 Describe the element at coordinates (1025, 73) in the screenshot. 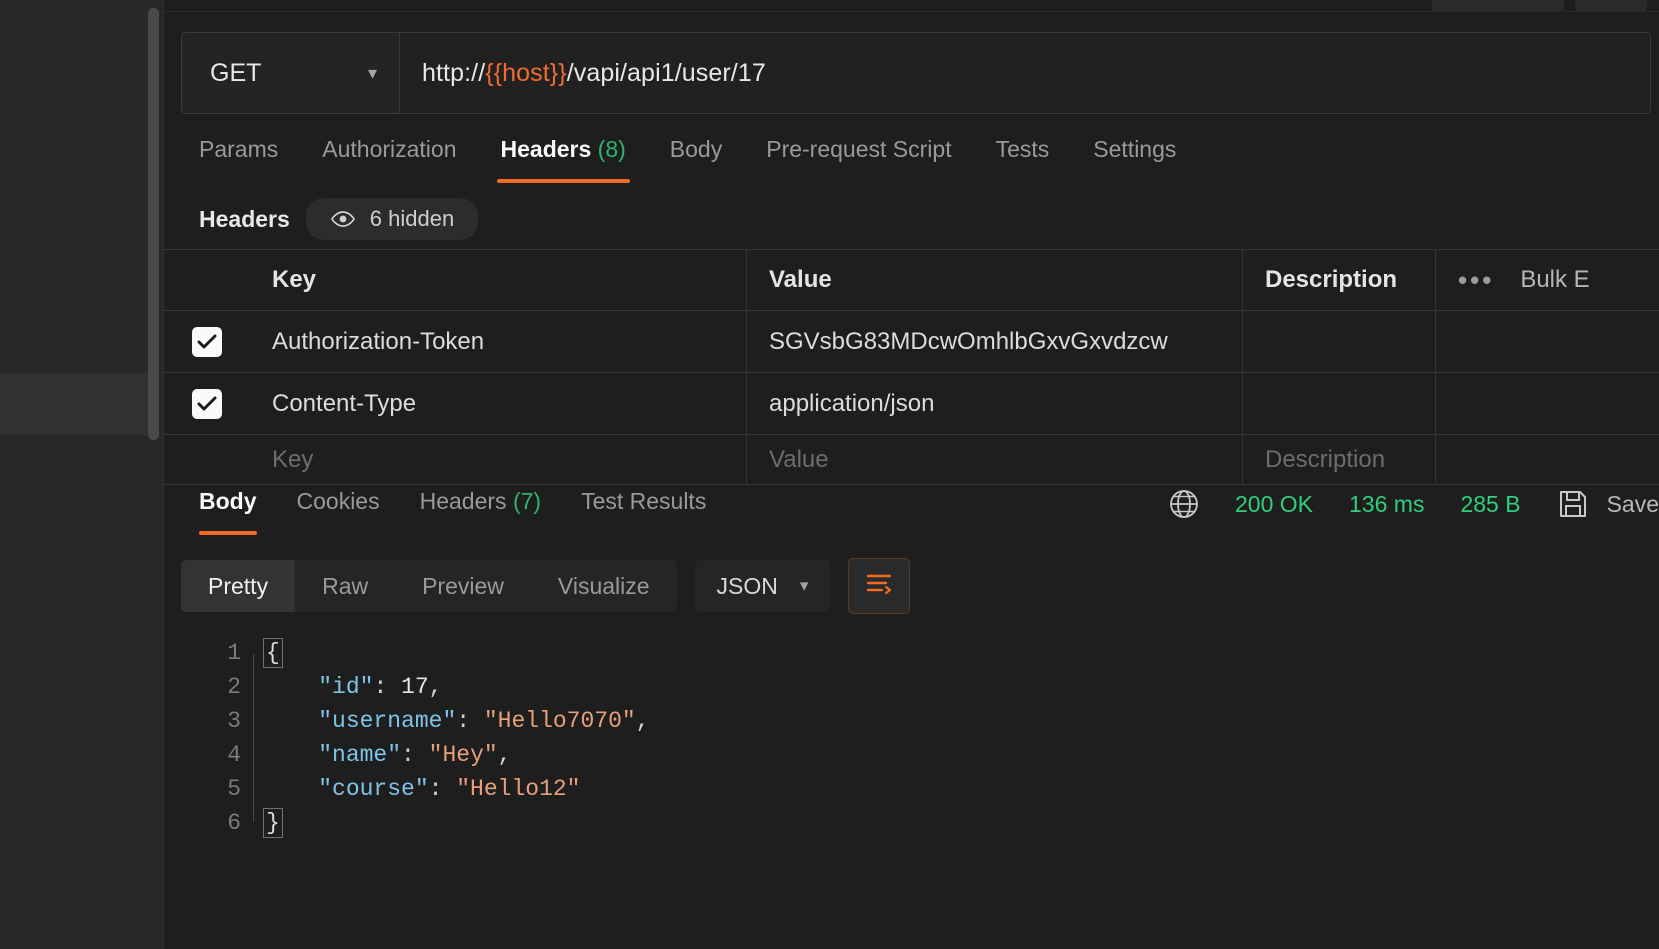

I see `url-input: http://{{host}}/vapi/api1/user/17` at that location.